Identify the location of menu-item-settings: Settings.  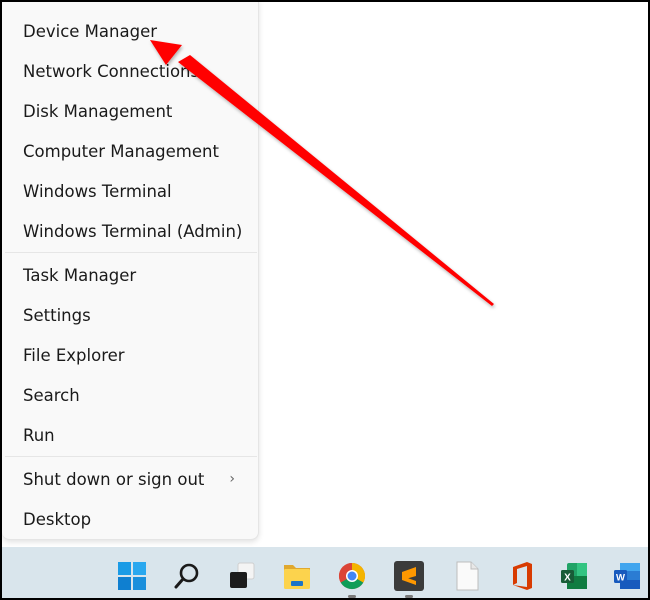
(129, 315).